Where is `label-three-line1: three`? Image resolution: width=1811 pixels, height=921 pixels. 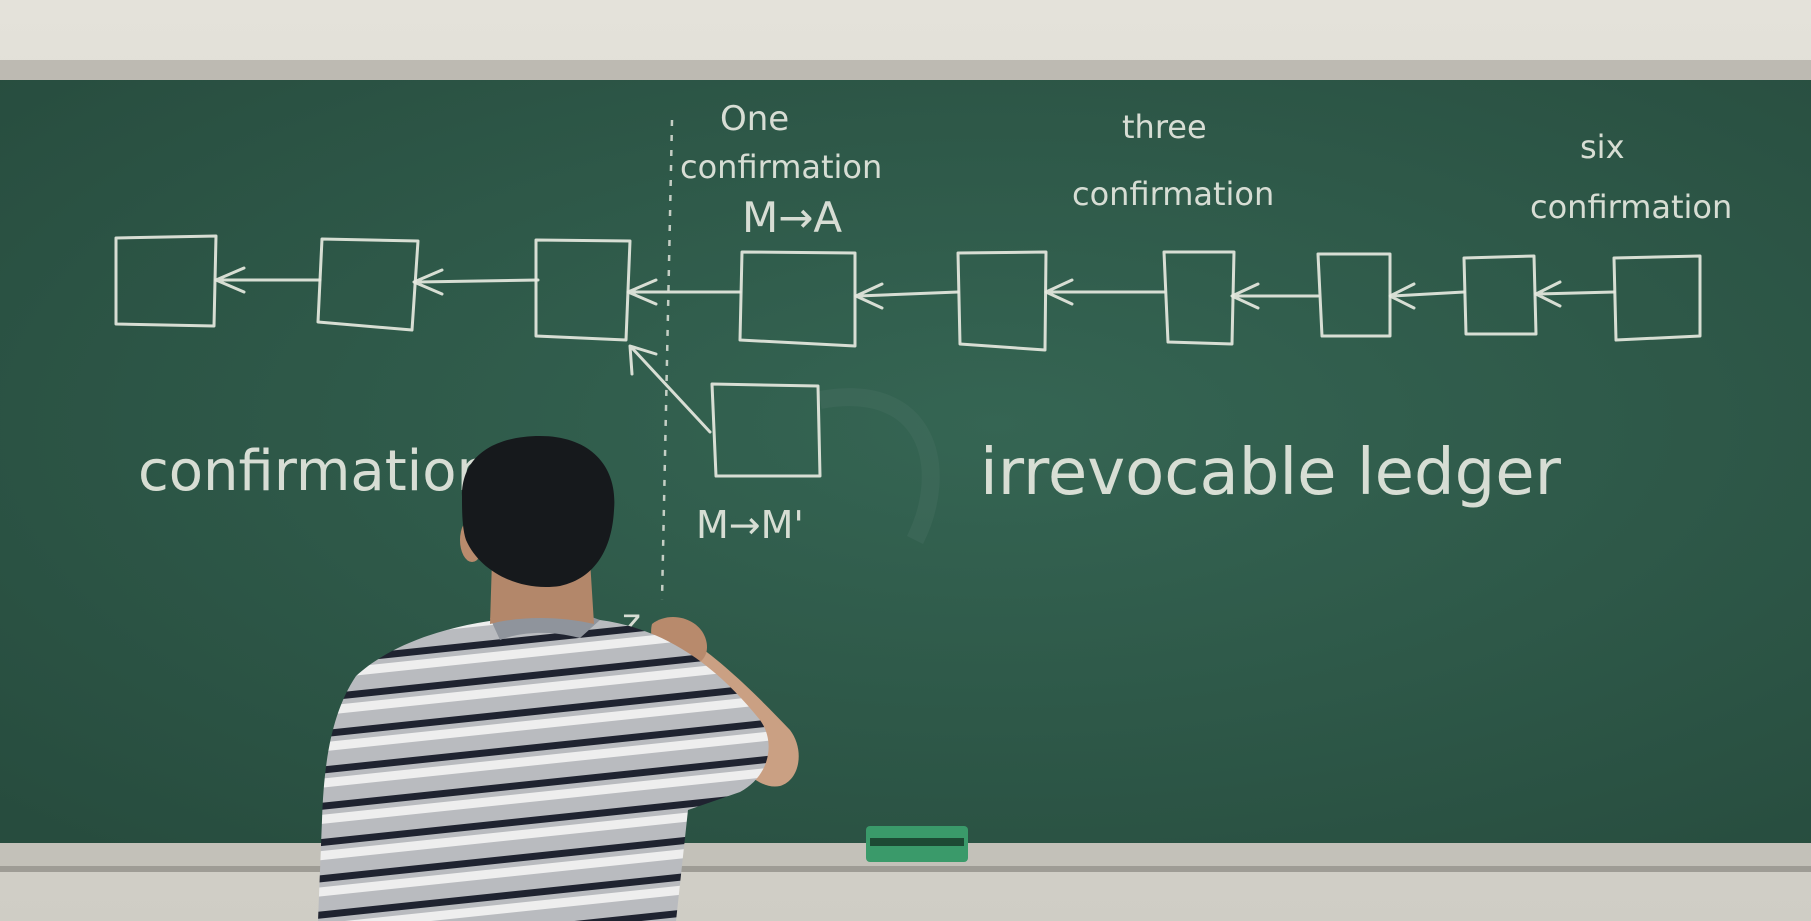
label-three-line1: three is located at coordinates (1164, 127).